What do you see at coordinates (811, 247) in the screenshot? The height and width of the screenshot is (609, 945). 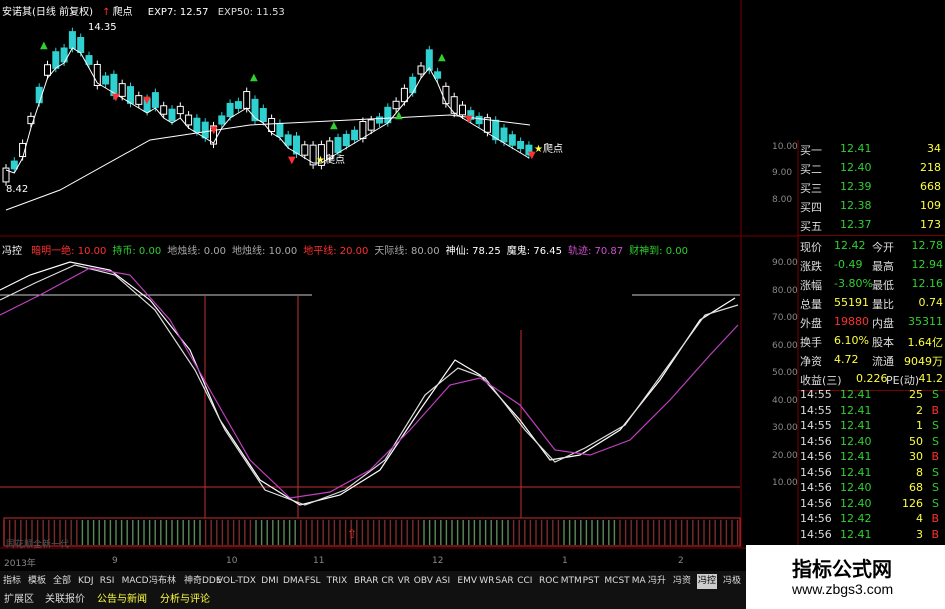 I see `stat-label: 现价` at bounding box center [811, 247].